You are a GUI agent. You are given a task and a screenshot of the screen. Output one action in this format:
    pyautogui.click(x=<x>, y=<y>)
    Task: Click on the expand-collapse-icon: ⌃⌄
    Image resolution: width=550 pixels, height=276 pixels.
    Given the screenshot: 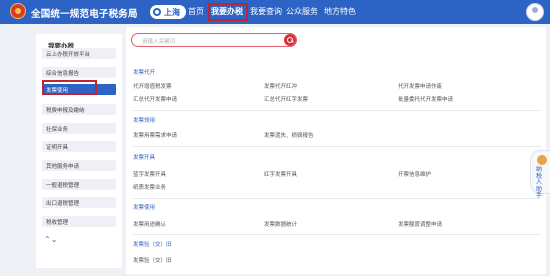 What is the action you would take?
    pyautogui.click(x=50, y=240)
    